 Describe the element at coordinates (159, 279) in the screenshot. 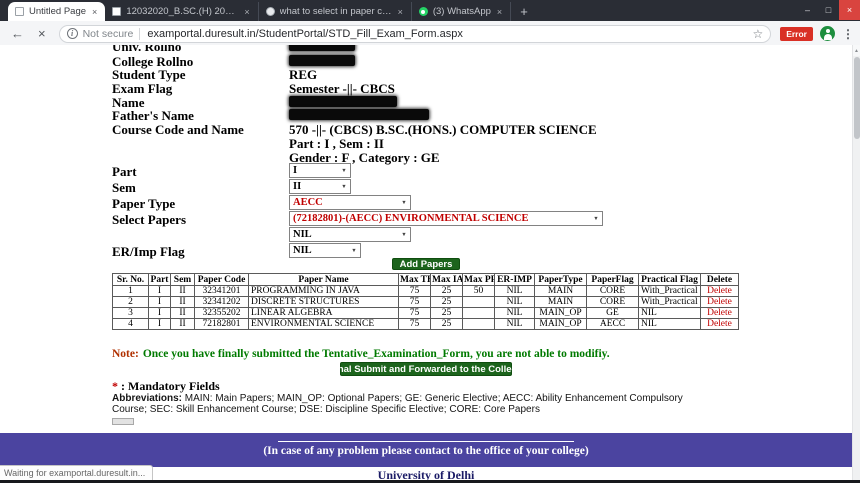

I see `column-header: Part` at that location.